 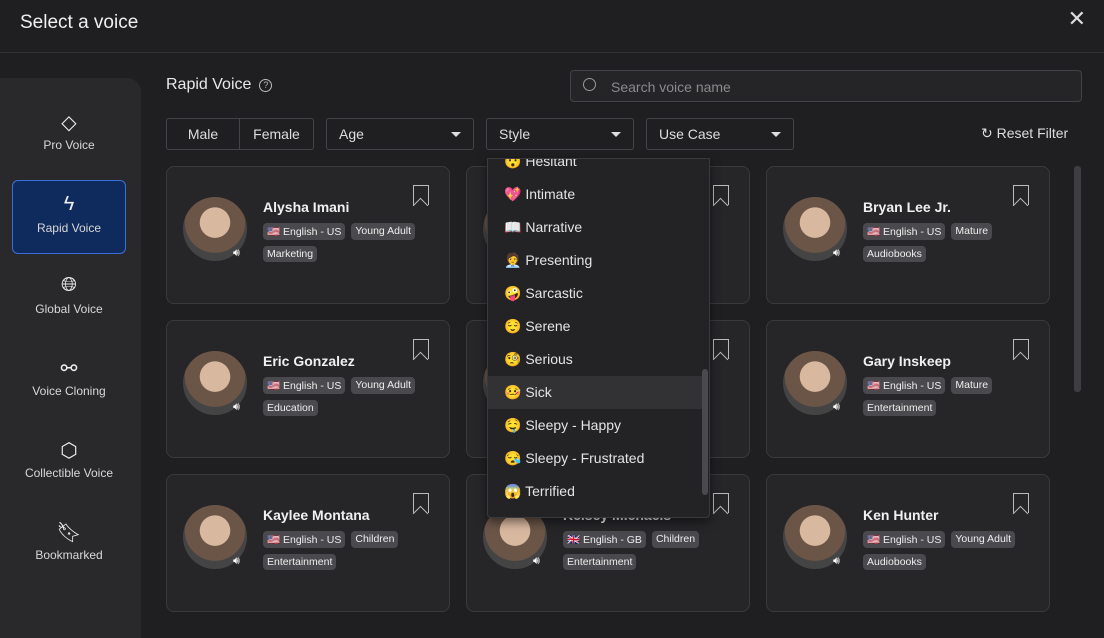 I want to click on style-option: 😱 Terrified, so click(x=595, y=491).